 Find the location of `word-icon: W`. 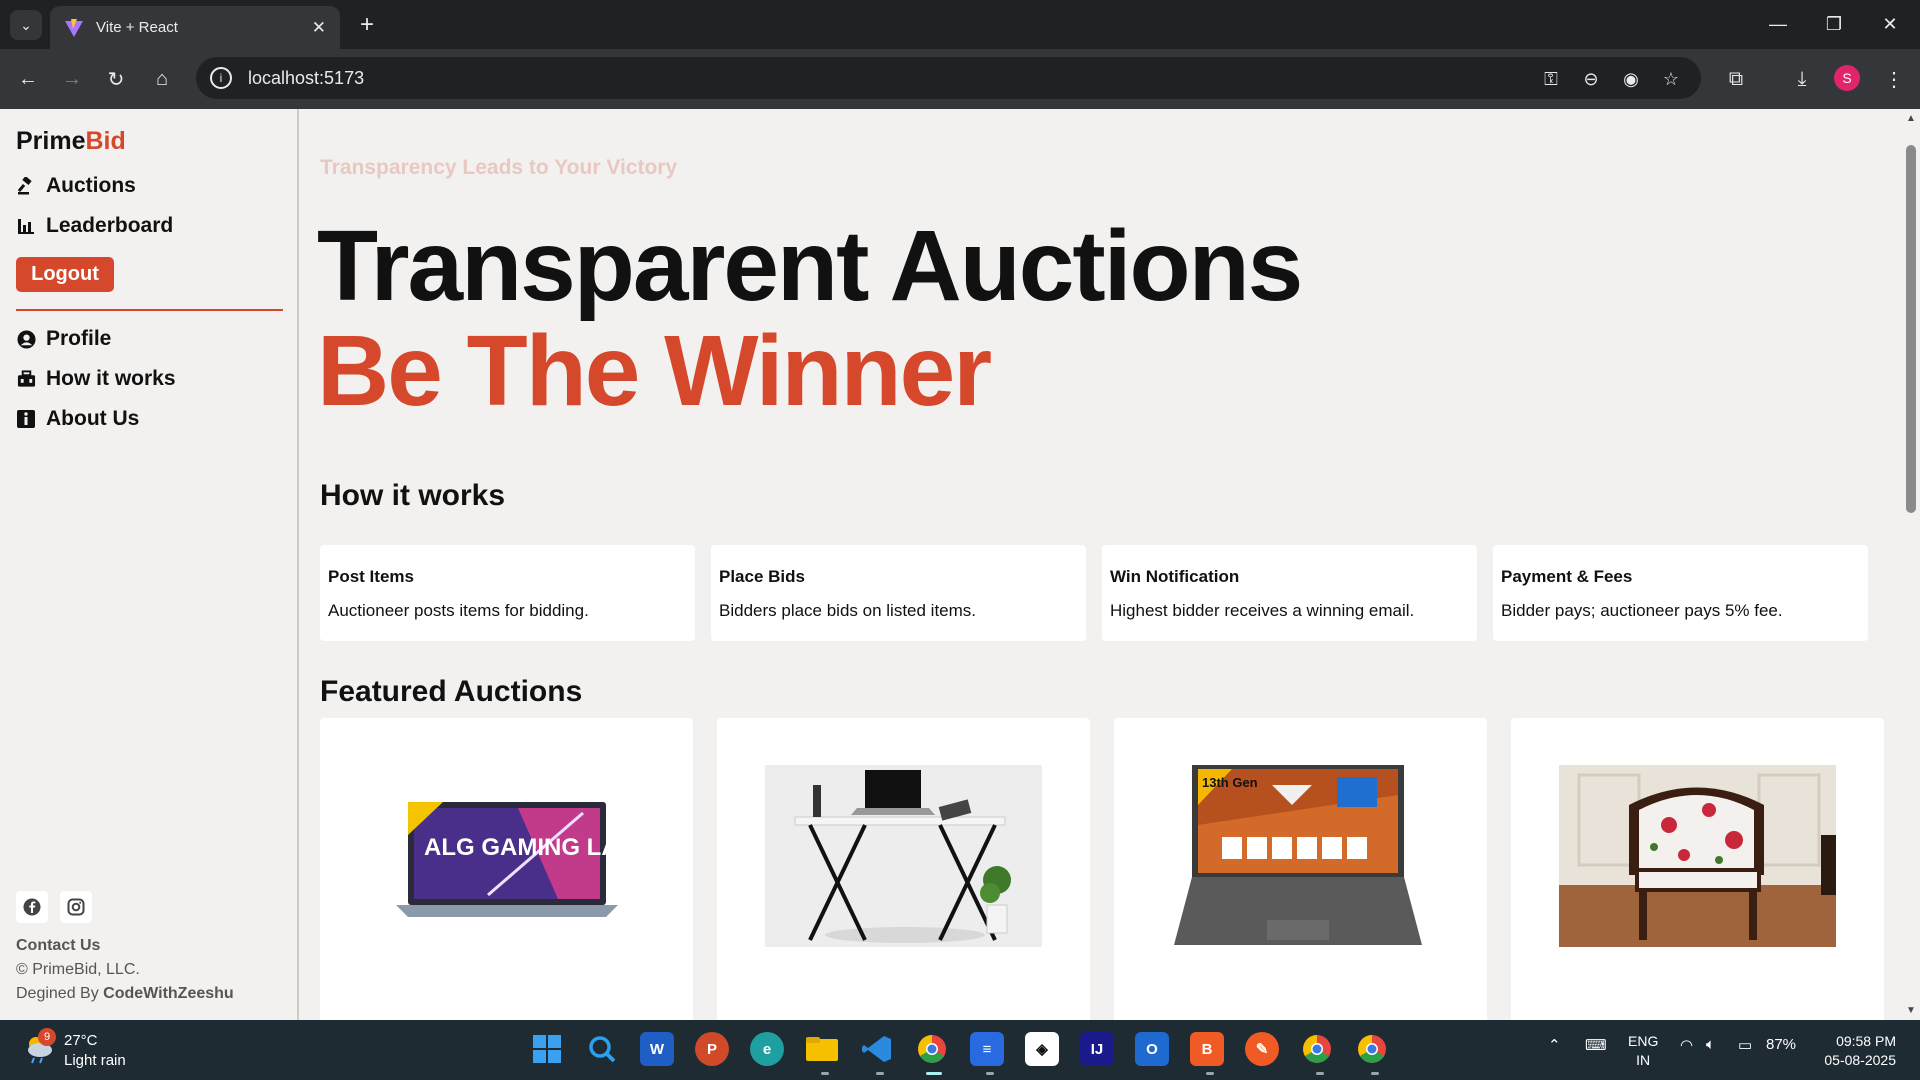

word-icon: W is located at coordinates (657, 1049).